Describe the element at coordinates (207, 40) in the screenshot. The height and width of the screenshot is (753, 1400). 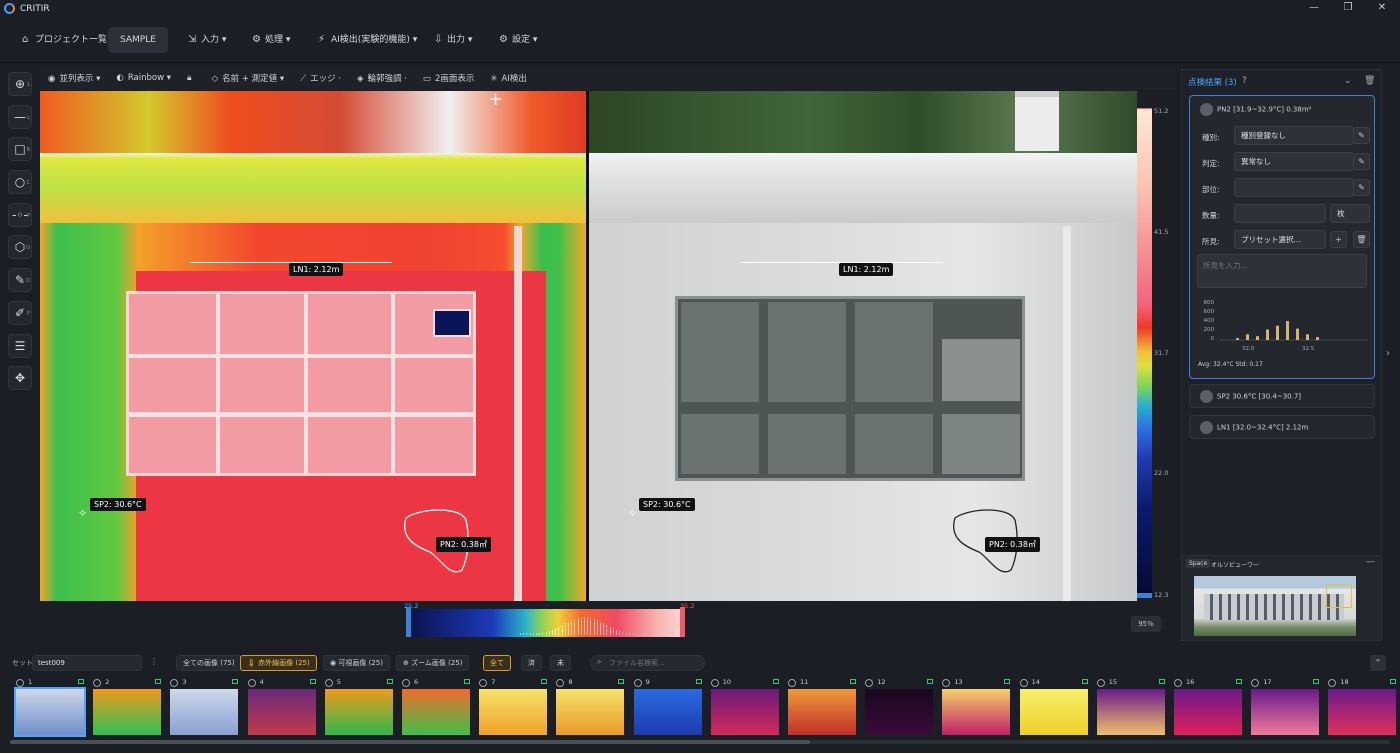
I see `menu-input: ⇲ 入力 ▾` at that location.